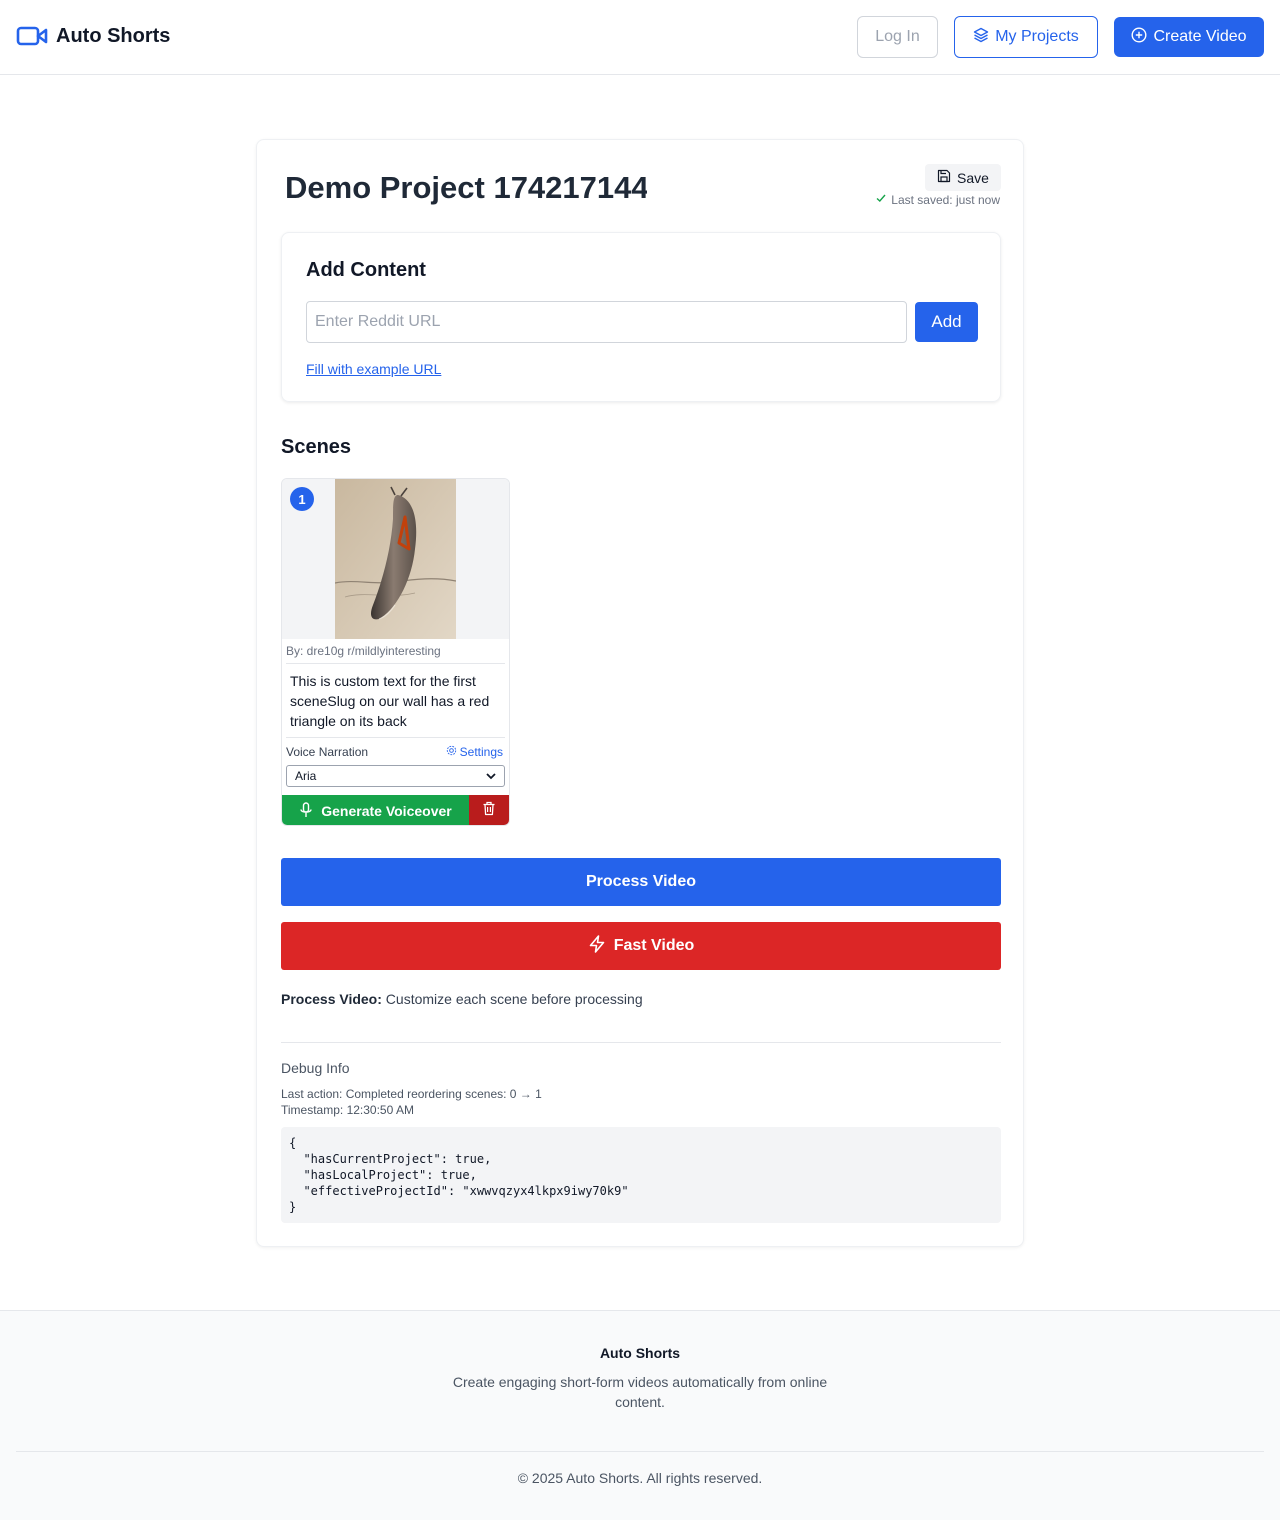 This screenshot has width=1280, height=1520. I want to click on add-content-title: Add Content, so click(366, 270).